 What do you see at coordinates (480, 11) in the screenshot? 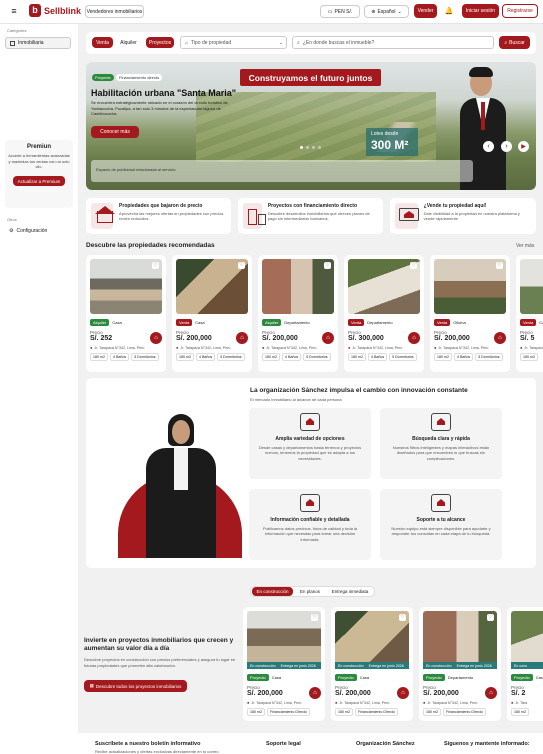
I see `login-button: Iniciar sesión` at bounding box center [480, 11].